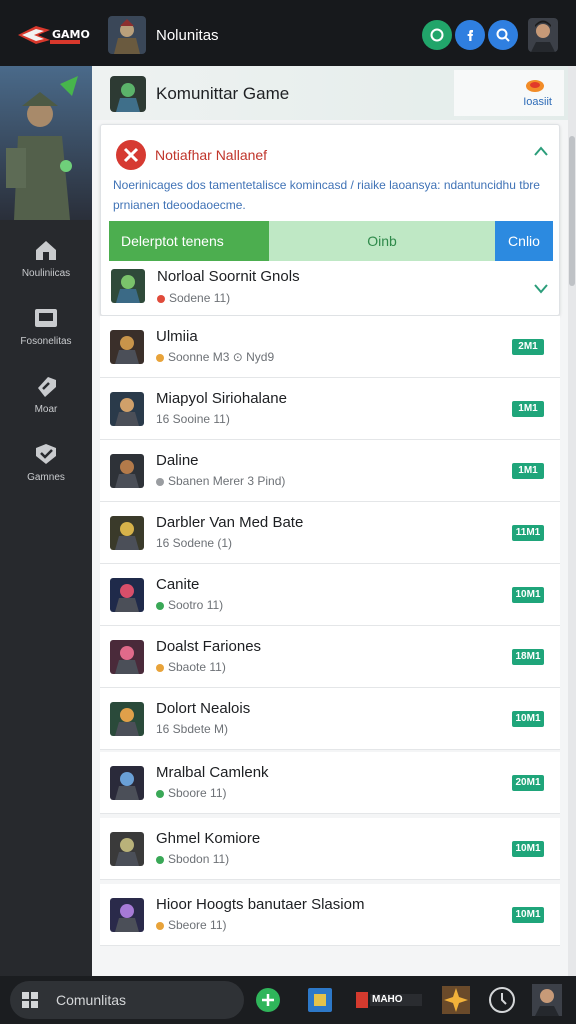  Describe the element at coordinates (46, 250) in the screenshot. I see `home-icon` at that location.